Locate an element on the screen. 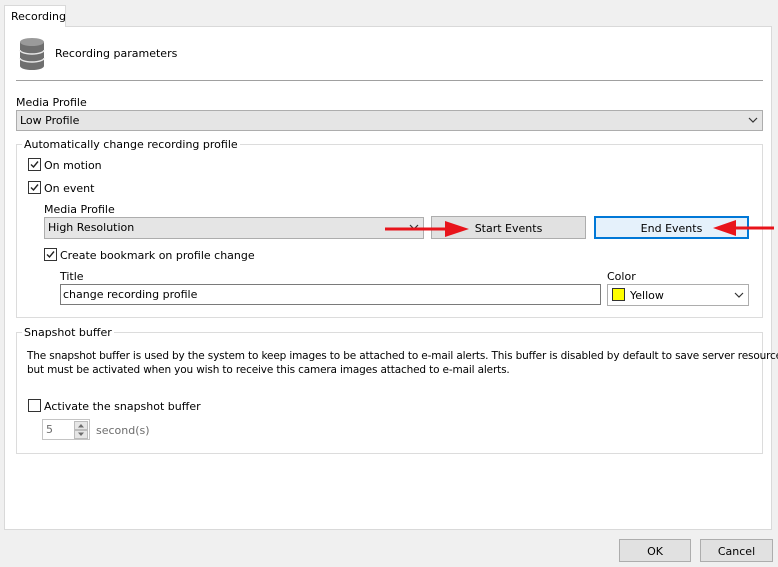 The image size is (778, 567). stepper-down-button is located at coordinates (81, 434).